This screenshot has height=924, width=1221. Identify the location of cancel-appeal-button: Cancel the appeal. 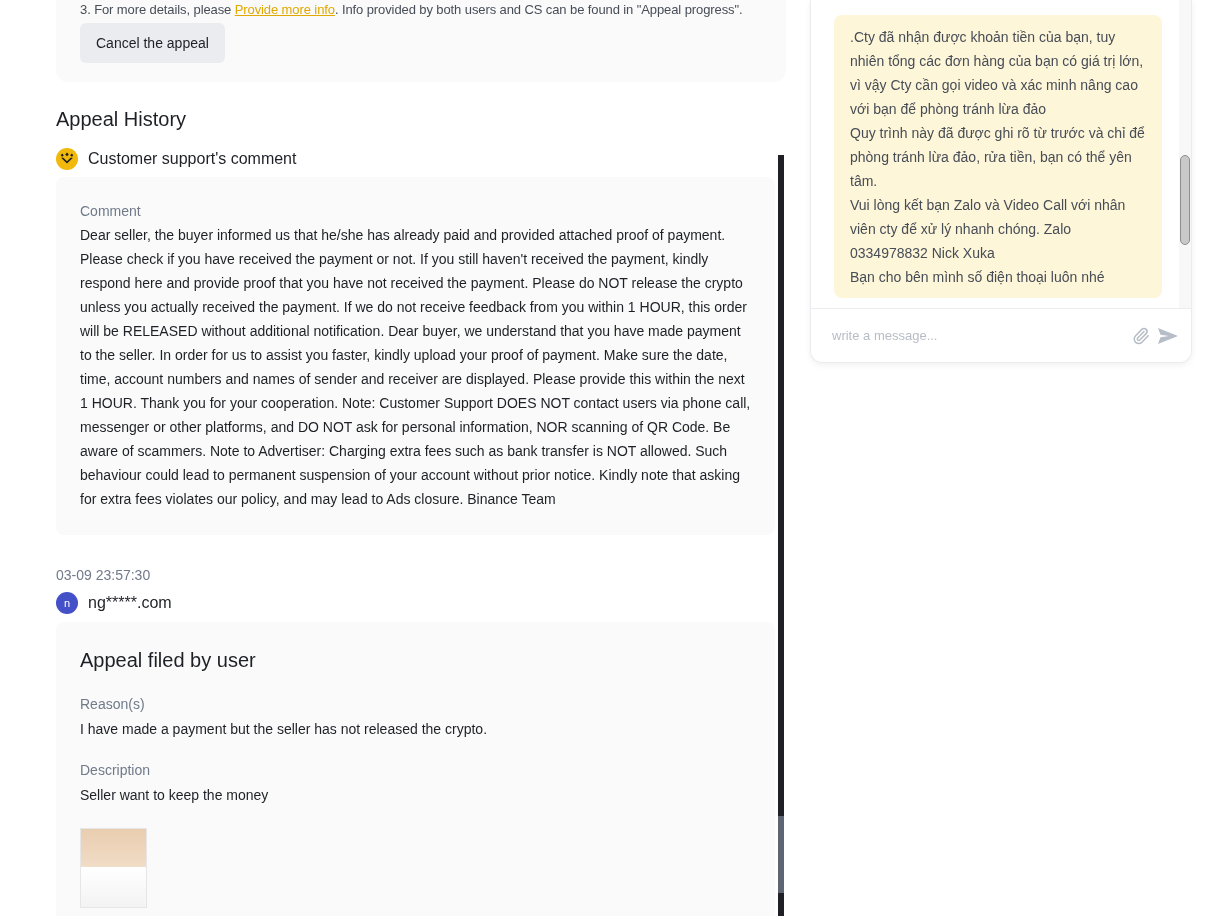
(152, 43).